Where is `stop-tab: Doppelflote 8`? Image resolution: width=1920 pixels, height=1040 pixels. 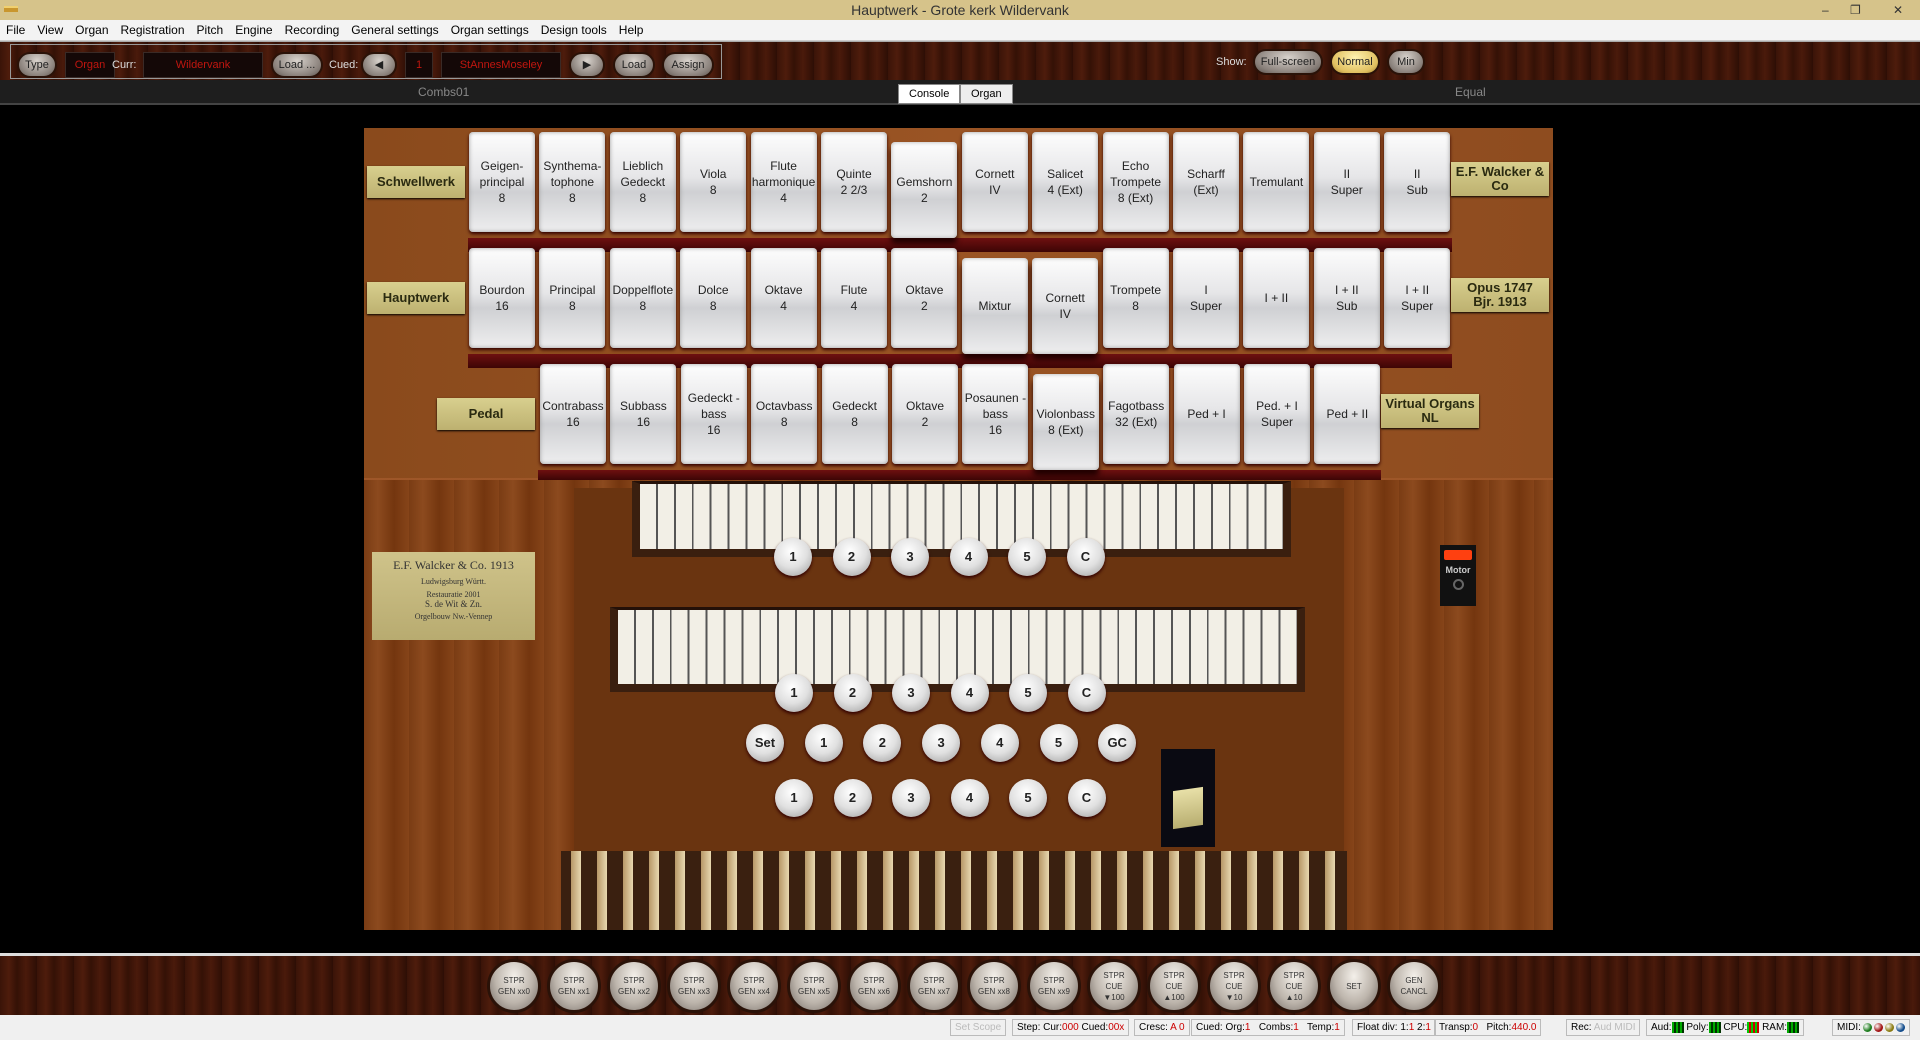 stop-tab: Doppelflote 8 is located at coordinates (642, 298).